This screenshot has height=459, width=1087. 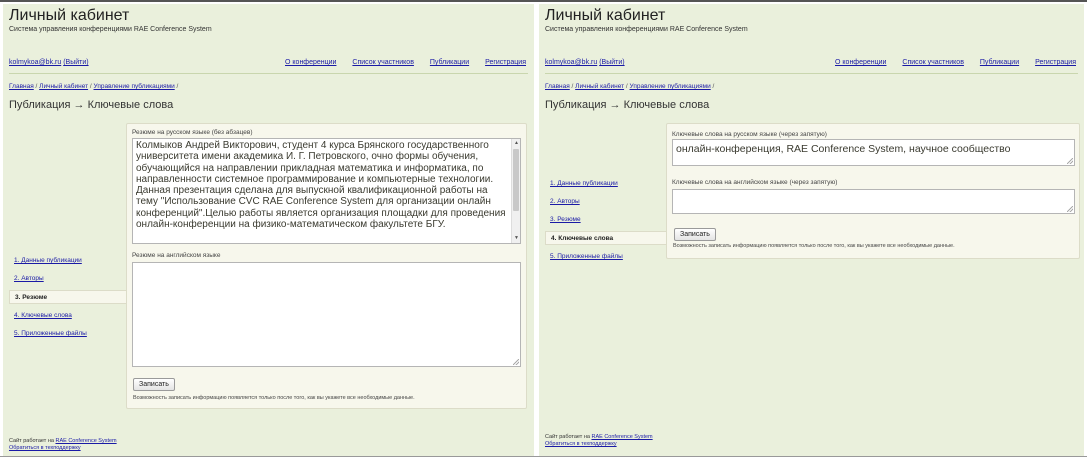 I want to click on scroll-thumb, so click(x=516, y=180).